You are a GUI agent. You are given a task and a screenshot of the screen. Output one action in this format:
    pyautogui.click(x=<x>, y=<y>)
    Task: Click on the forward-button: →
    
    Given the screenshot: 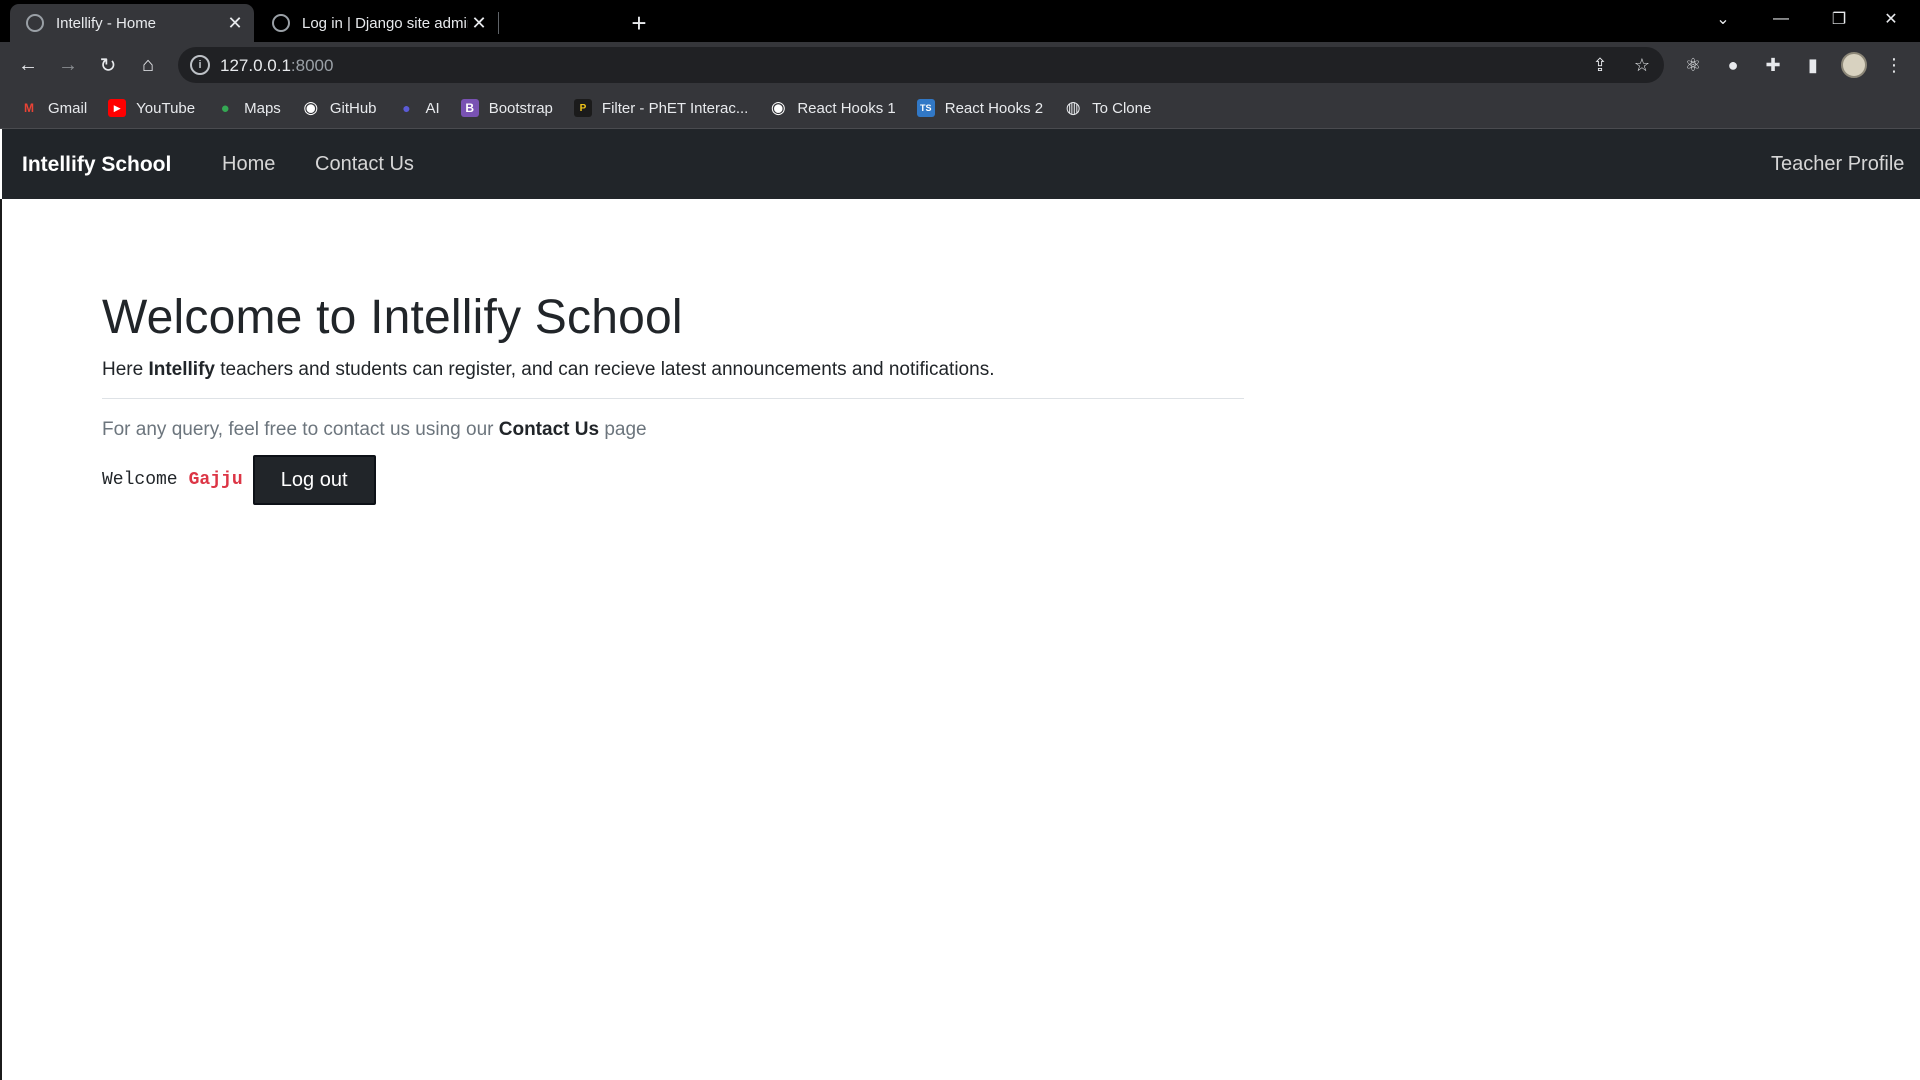 What is the action you would take?
    pyautogui.click(x=68, y=65)
    